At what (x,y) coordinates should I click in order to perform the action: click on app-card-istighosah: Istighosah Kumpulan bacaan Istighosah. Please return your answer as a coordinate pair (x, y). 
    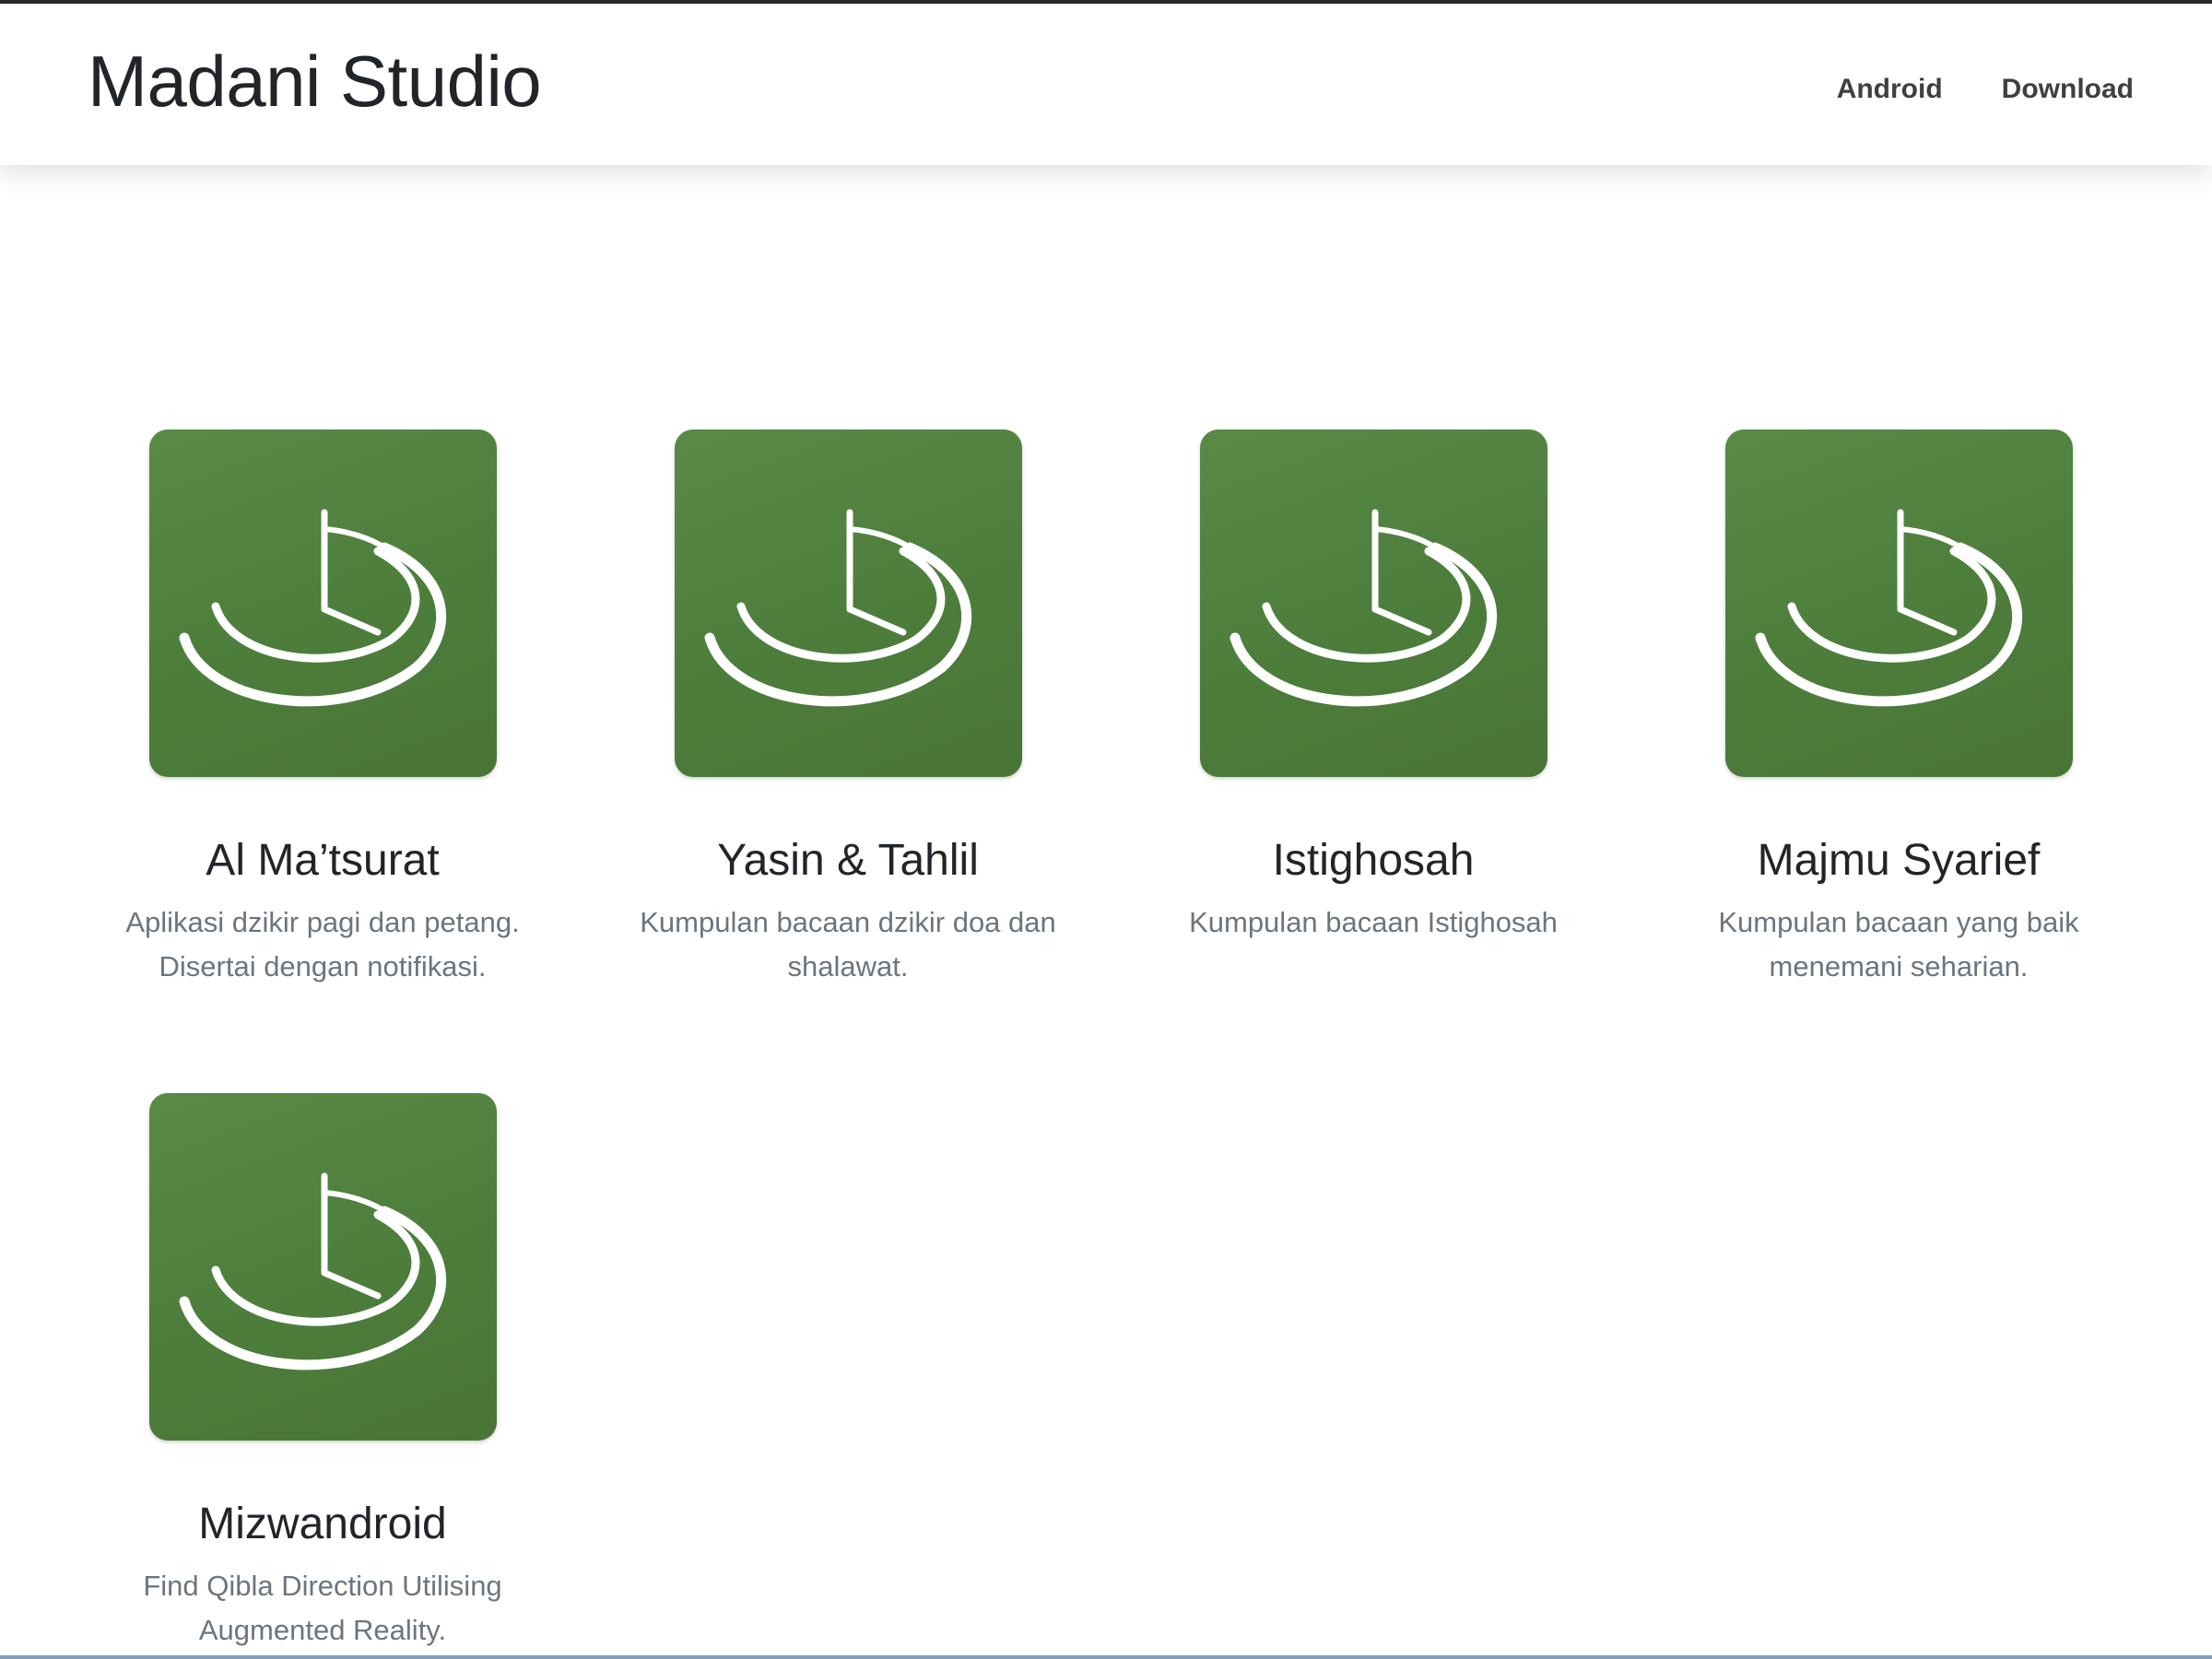
    Looking at the image, I should click on (1373, 687).